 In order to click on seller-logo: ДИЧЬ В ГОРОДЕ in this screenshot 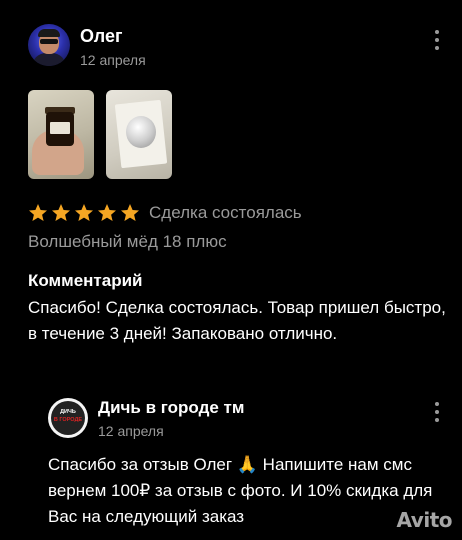, I will do `click(68, 418)`.